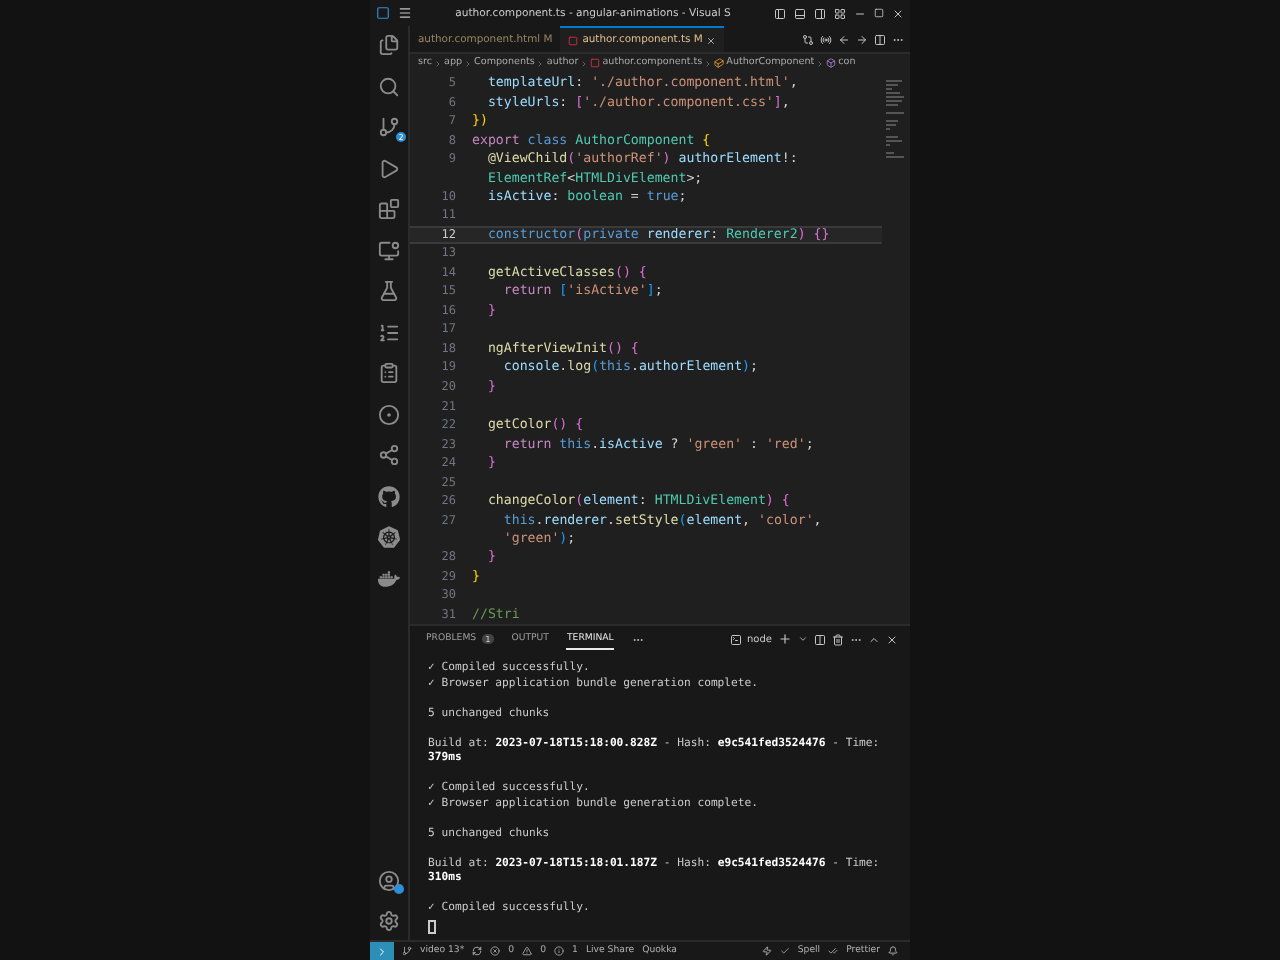 The width and height of the screenshot is (1280, 960). What do you see at coordinates (833, 951) in the screenshot?
I see `double-check-icon` at bounding box center [833, 951].